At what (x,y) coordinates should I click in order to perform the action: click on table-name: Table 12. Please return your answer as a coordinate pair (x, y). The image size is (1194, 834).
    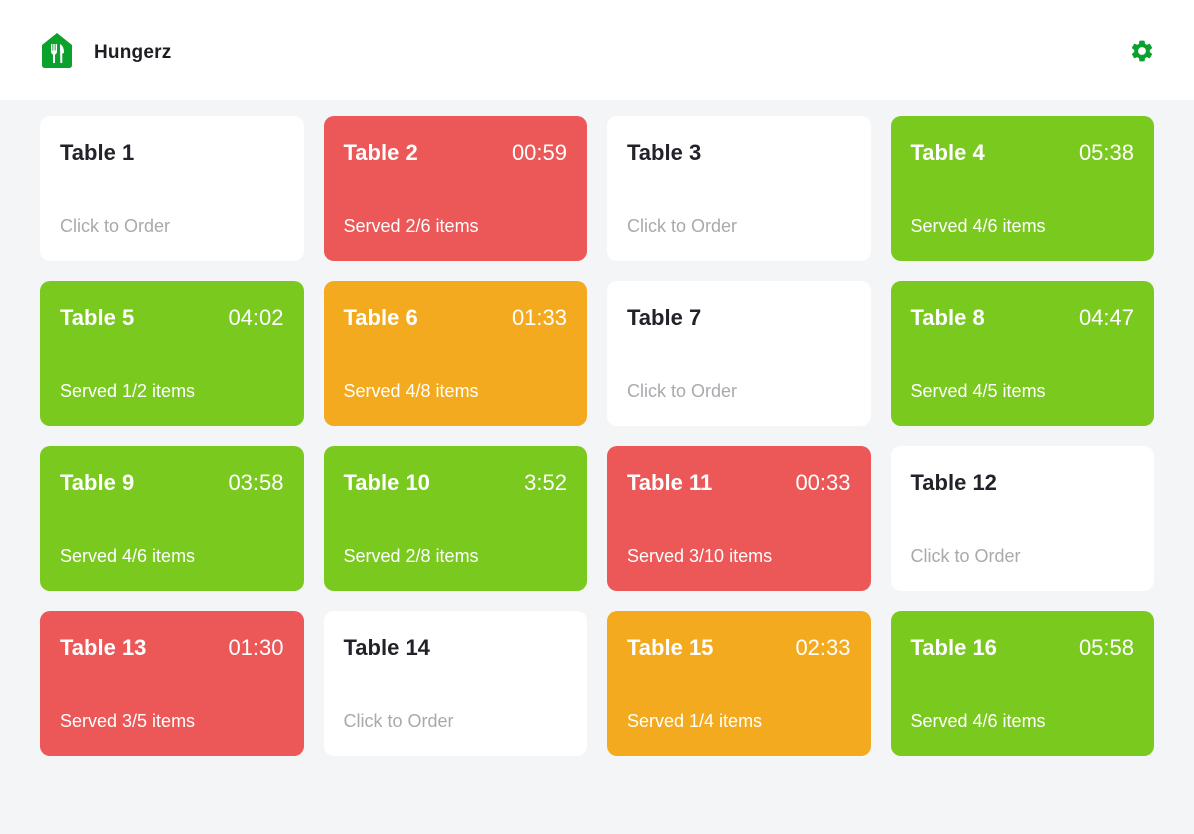
    Looking at the image, I should click on (953, 482).